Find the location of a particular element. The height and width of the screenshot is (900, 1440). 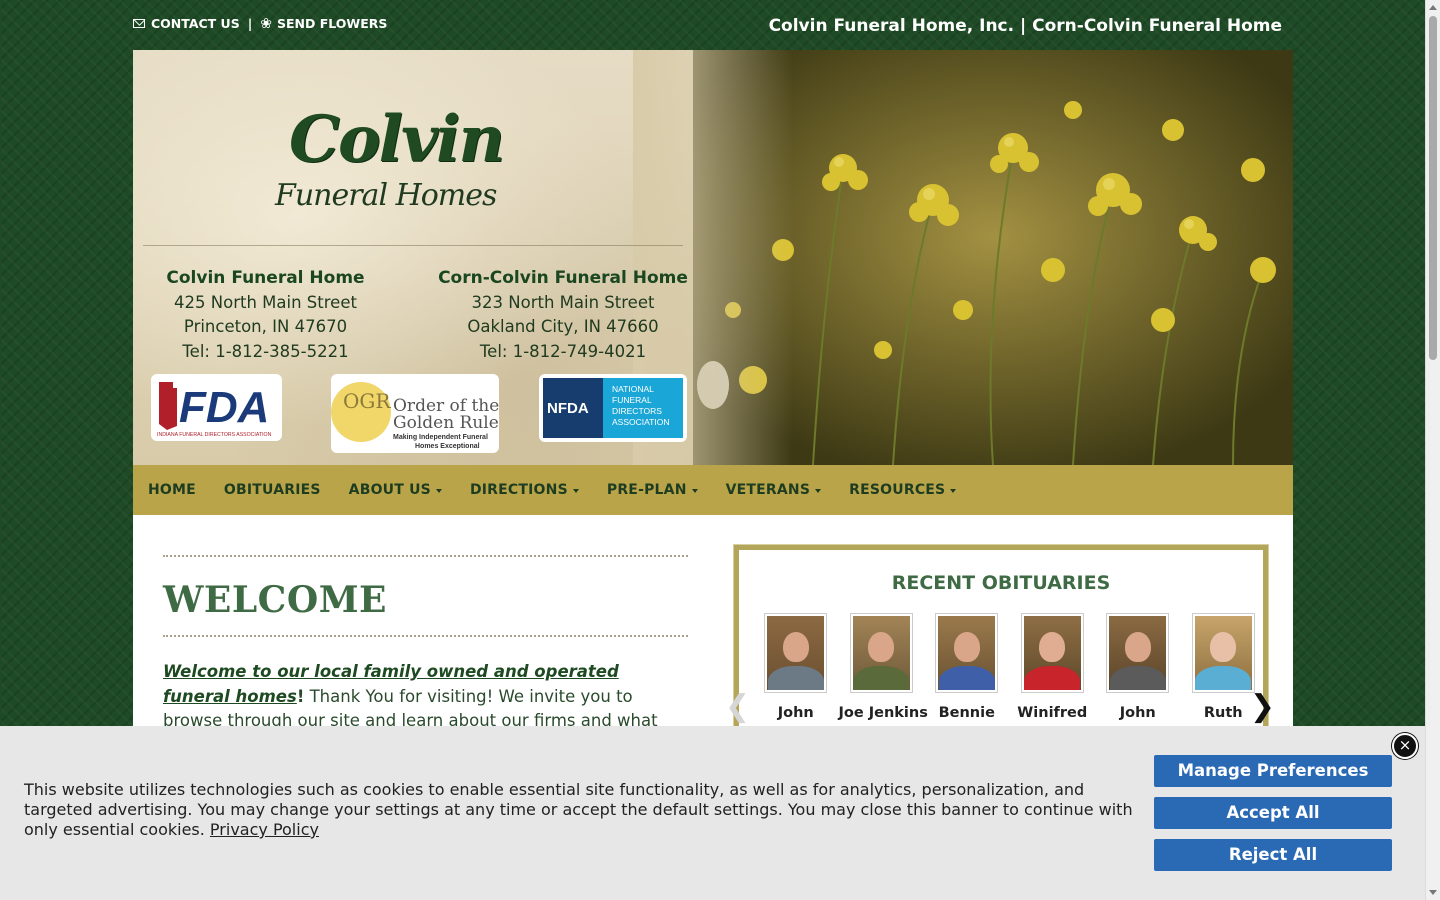

nav-pre-plan: PRE-PLAN is located at coordinates (652, 490).